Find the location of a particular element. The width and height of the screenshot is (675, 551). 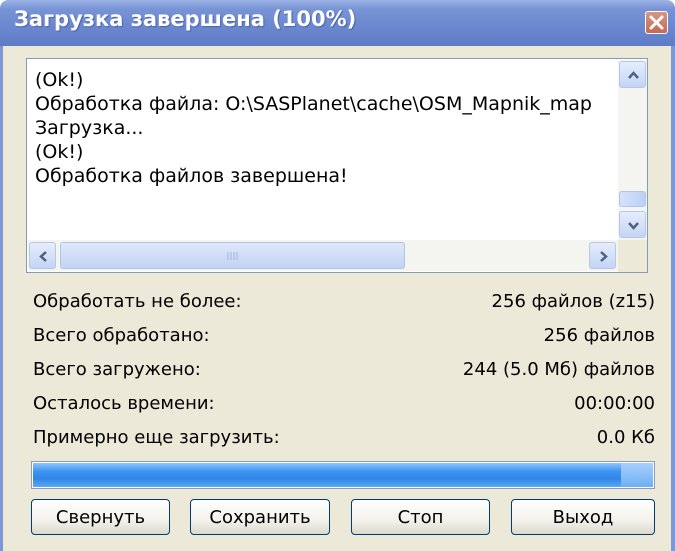

close-button is located at coordinates (656, 22).